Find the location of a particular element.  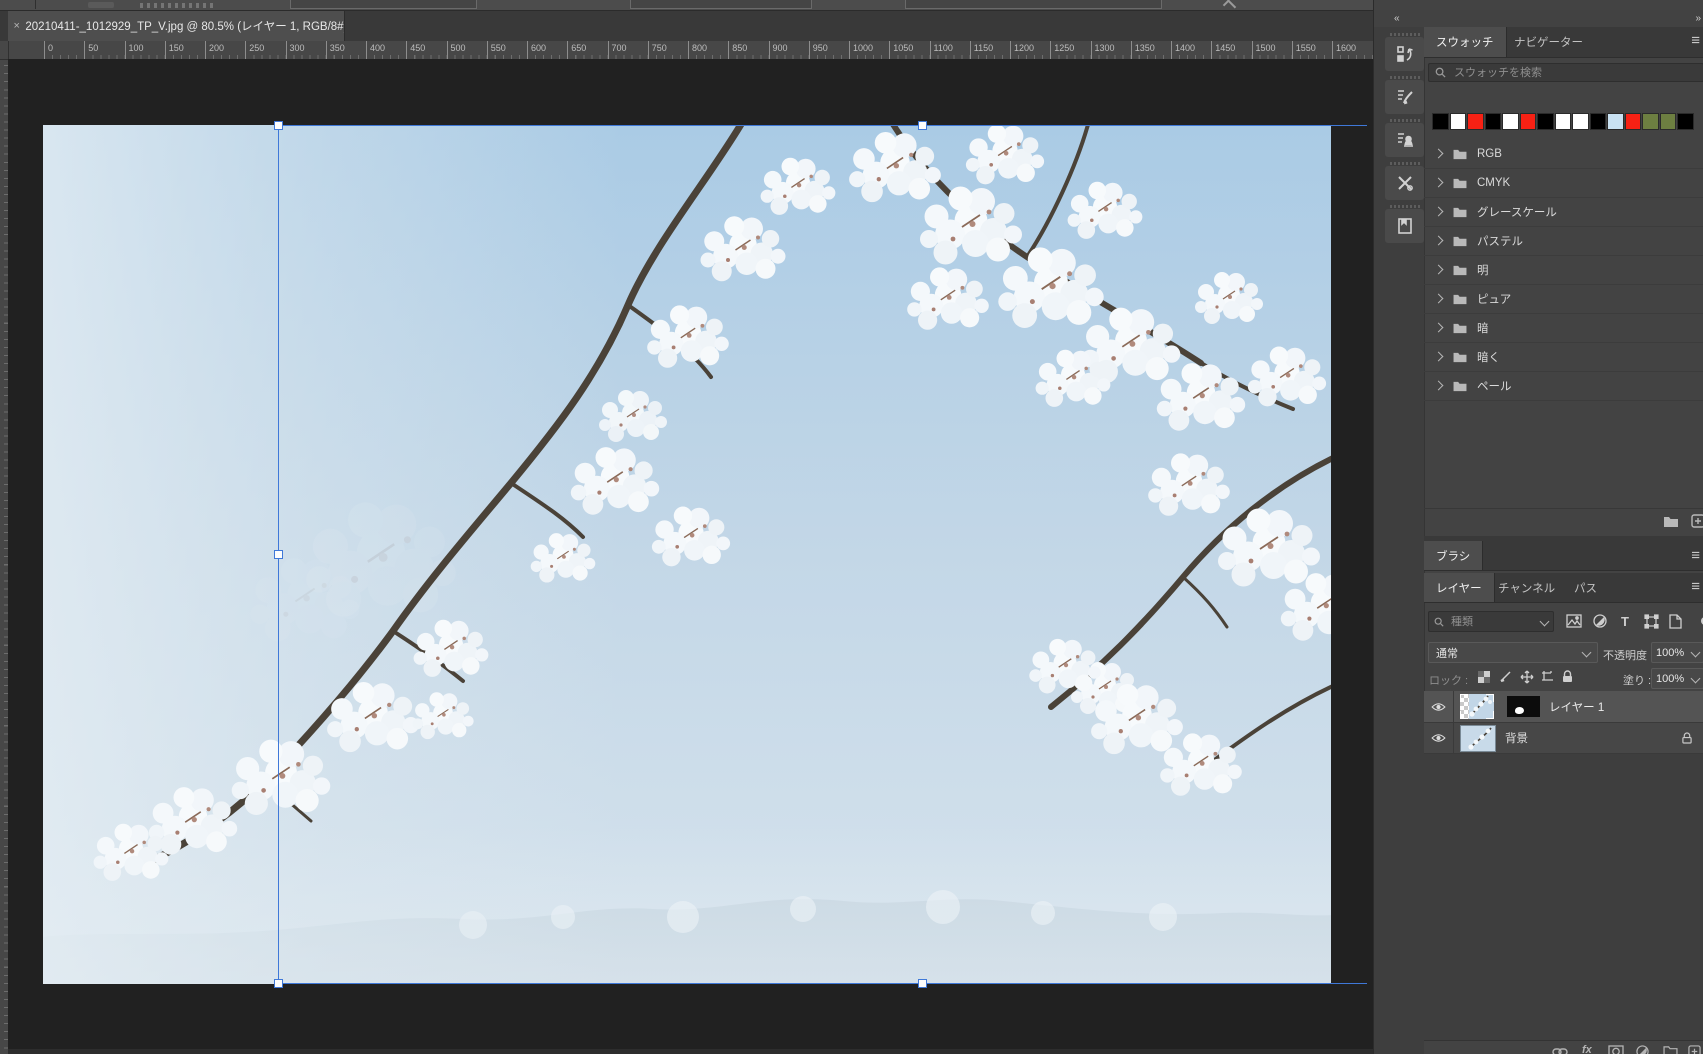

new-layer-icon is located at coordinates (1694, 1049).